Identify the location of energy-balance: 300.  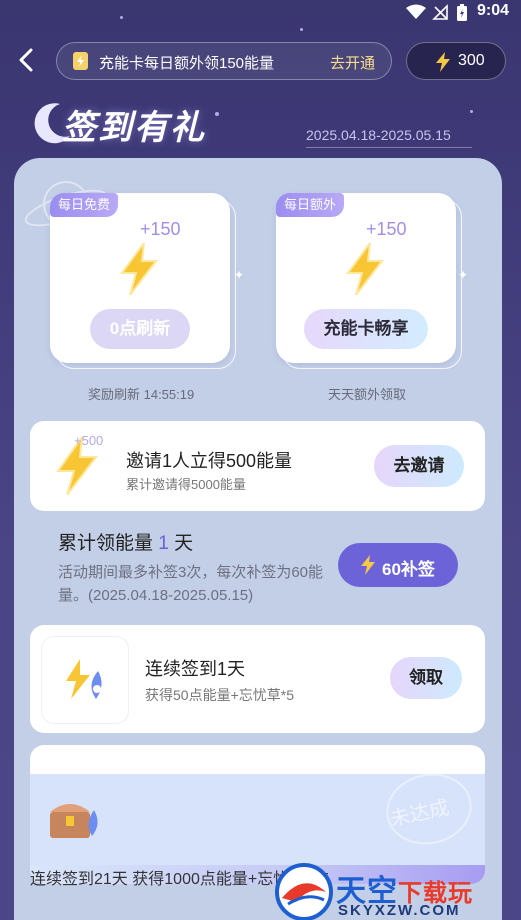
(456, 61).